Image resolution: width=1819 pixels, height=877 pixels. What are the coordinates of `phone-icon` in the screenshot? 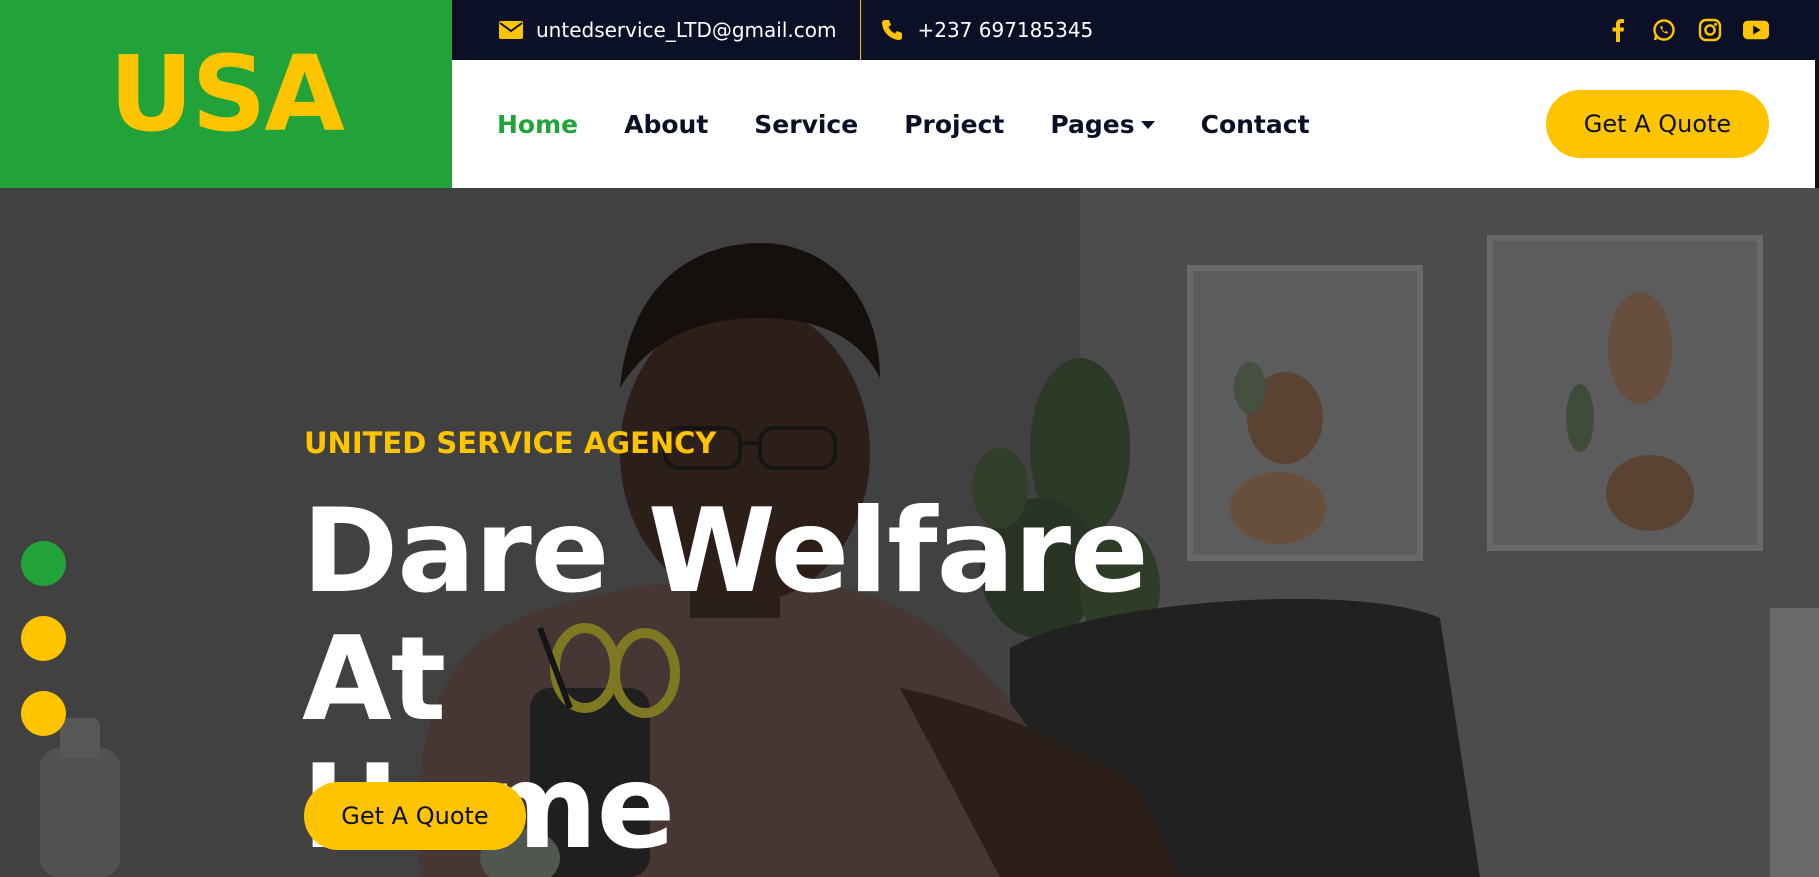 It's located at (892, 30).